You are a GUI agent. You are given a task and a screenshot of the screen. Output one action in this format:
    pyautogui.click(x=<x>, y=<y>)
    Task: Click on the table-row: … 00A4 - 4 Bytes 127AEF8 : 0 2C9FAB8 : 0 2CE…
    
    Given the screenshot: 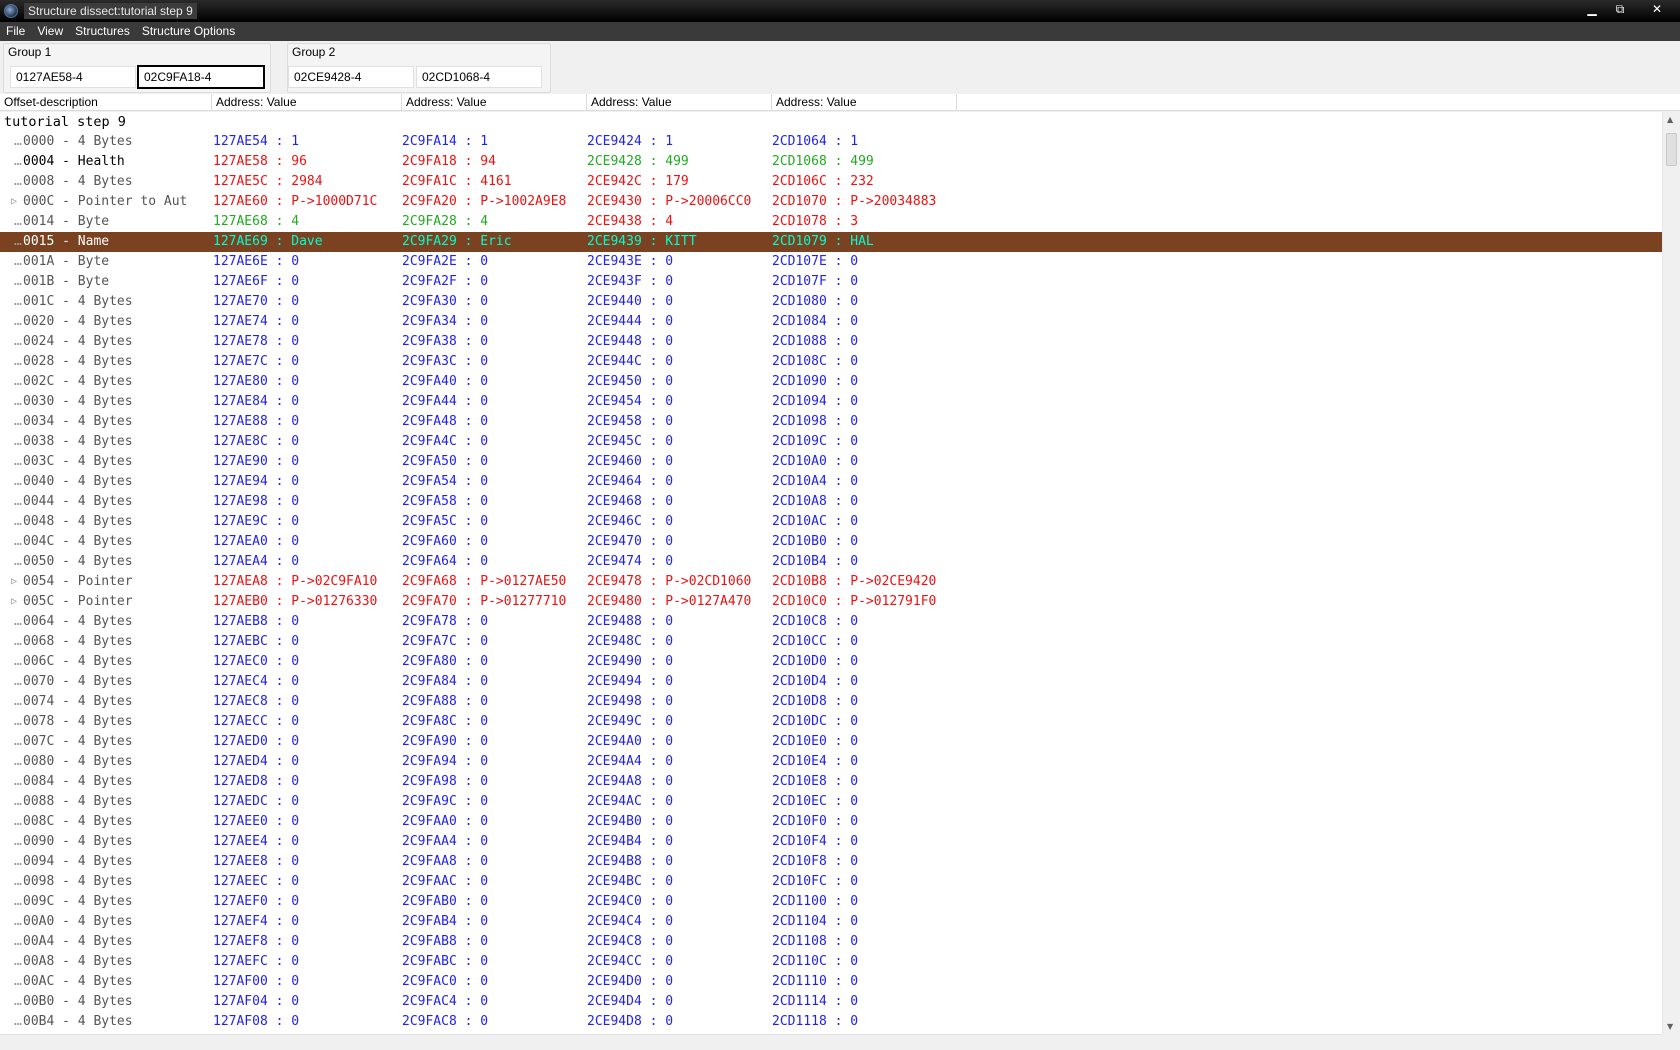 What is the action you would take?
    pyautogui.click(x=831, y=942)
    